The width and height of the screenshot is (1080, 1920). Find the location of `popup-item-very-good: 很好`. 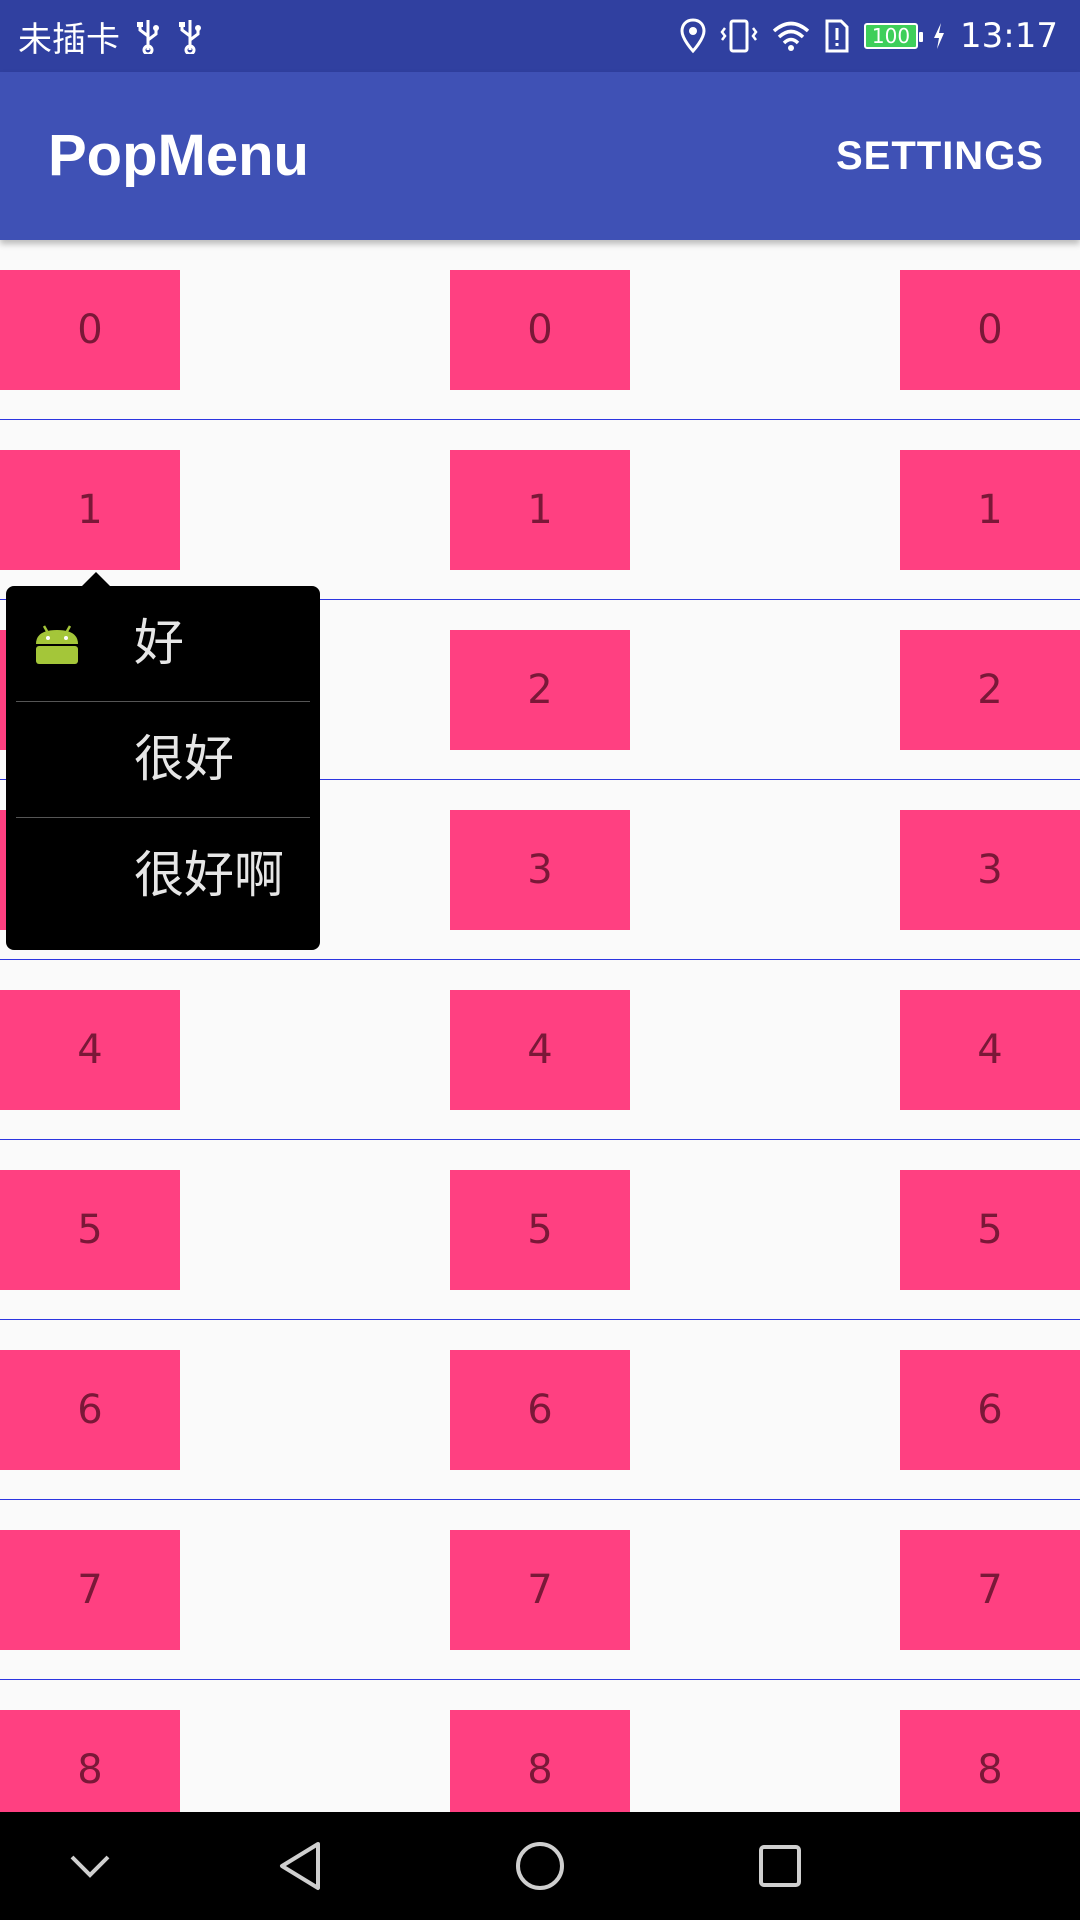

popup-item-very-good: 很好 is located at coordinates (163, 759).